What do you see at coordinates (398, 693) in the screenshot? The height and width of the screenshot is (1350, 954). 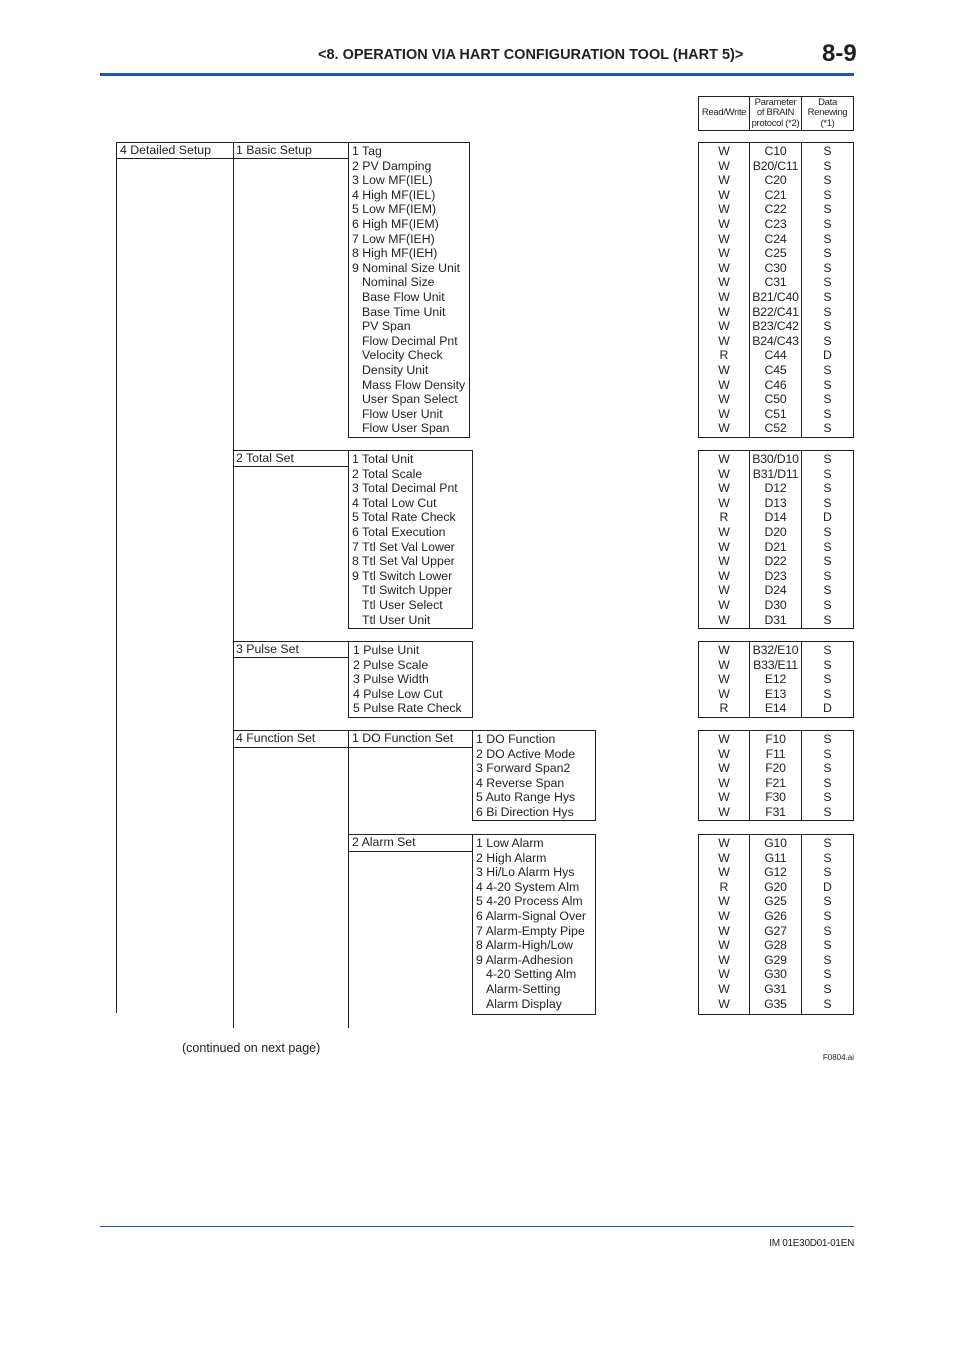 I see `menu-item: 4 Pulse Low Cut` at bounding box center [398, 693].